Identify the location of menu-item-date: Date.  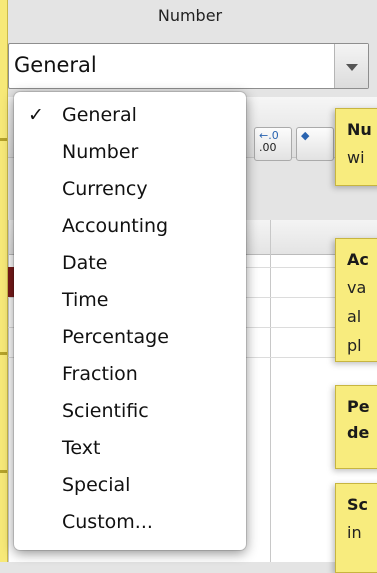
(130, 265).